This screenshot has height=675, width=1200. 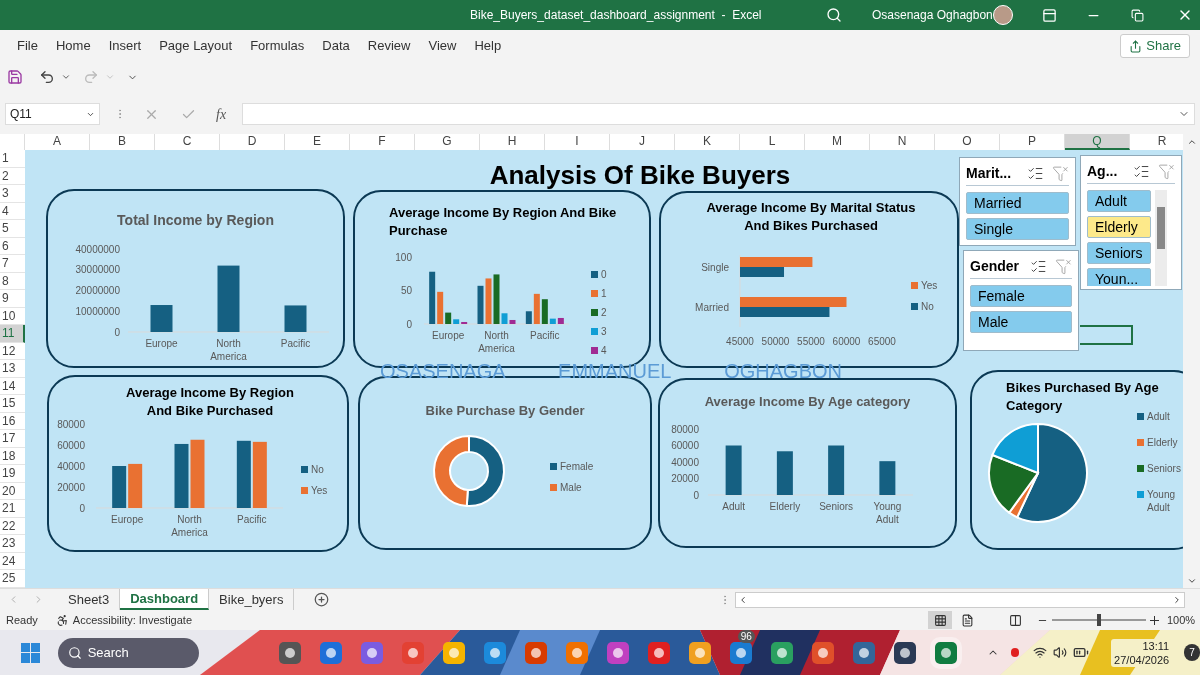 What do you see at coordinates (740, 341) in the screenshot?
I see `axis-tick-label: 45000` at bounding box center [740, 341].